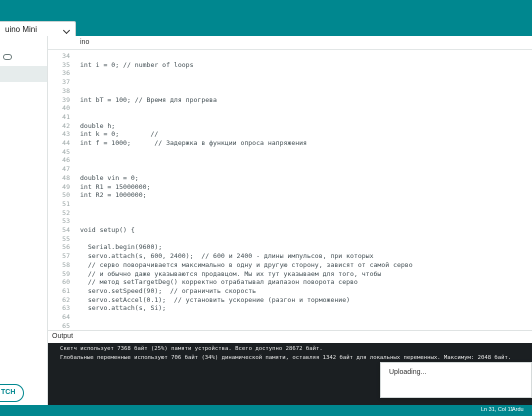  What do you see at coordinates (66, 90) in the screenshot?
I see `line-number: 38` at bounding box center [66, 90].